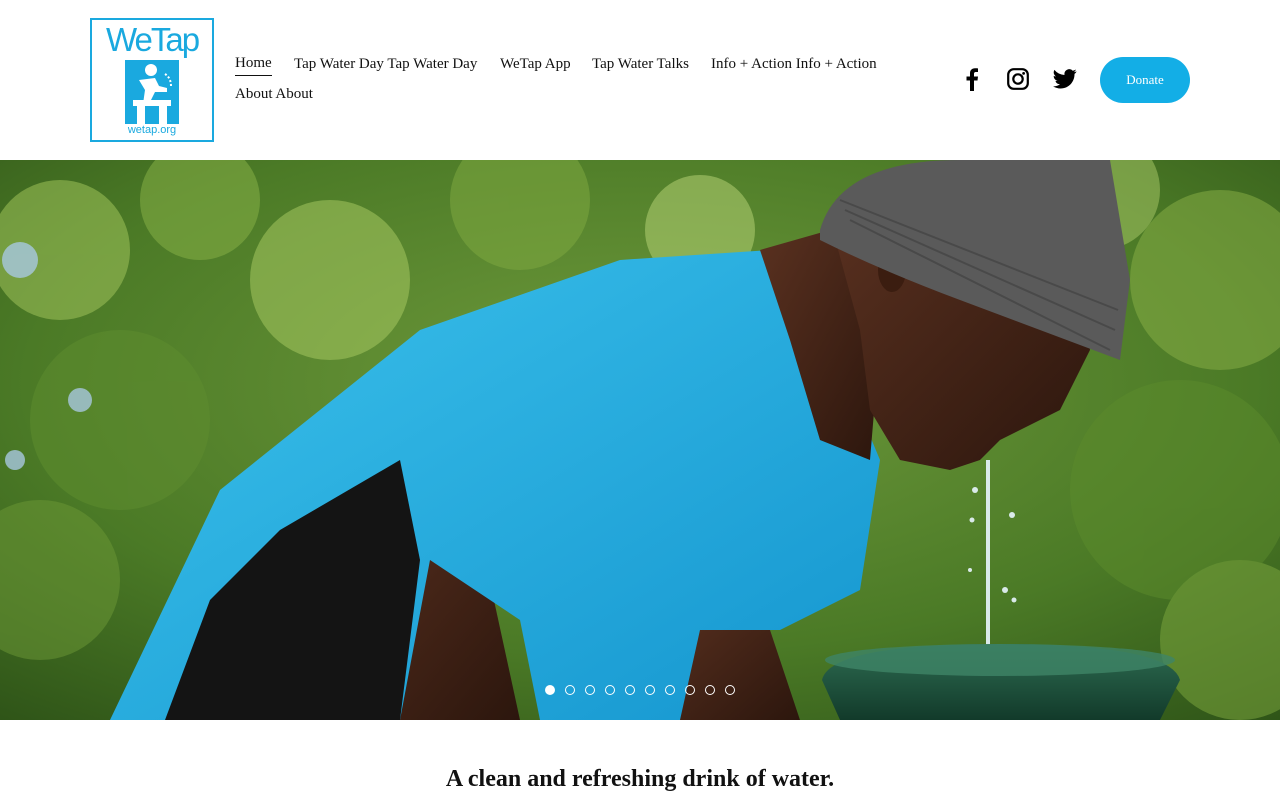 Image resolution: width=1280 pixels, height=800 pixels. I want to click on nav-item-info-action: Info + Action Info + Action, so click(794, 64).